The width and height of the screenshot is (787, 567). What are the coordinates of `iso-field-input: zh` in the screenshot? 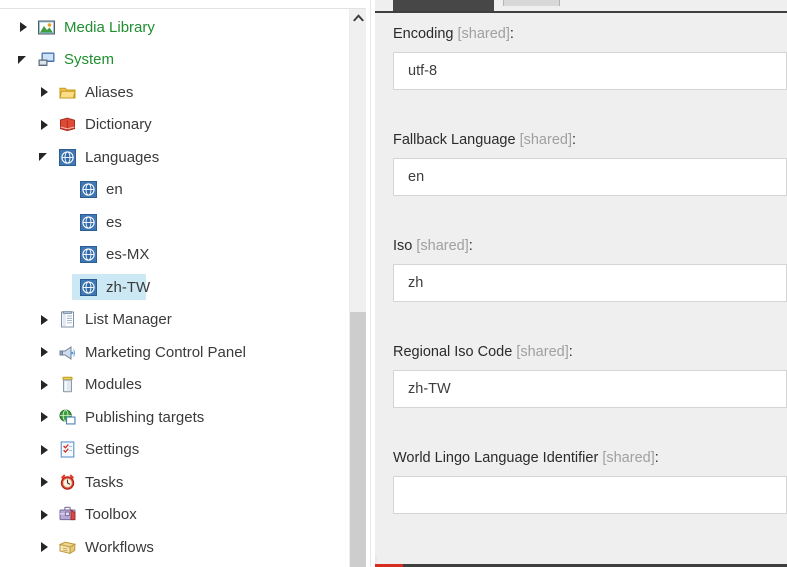 It's located at (590, 282).